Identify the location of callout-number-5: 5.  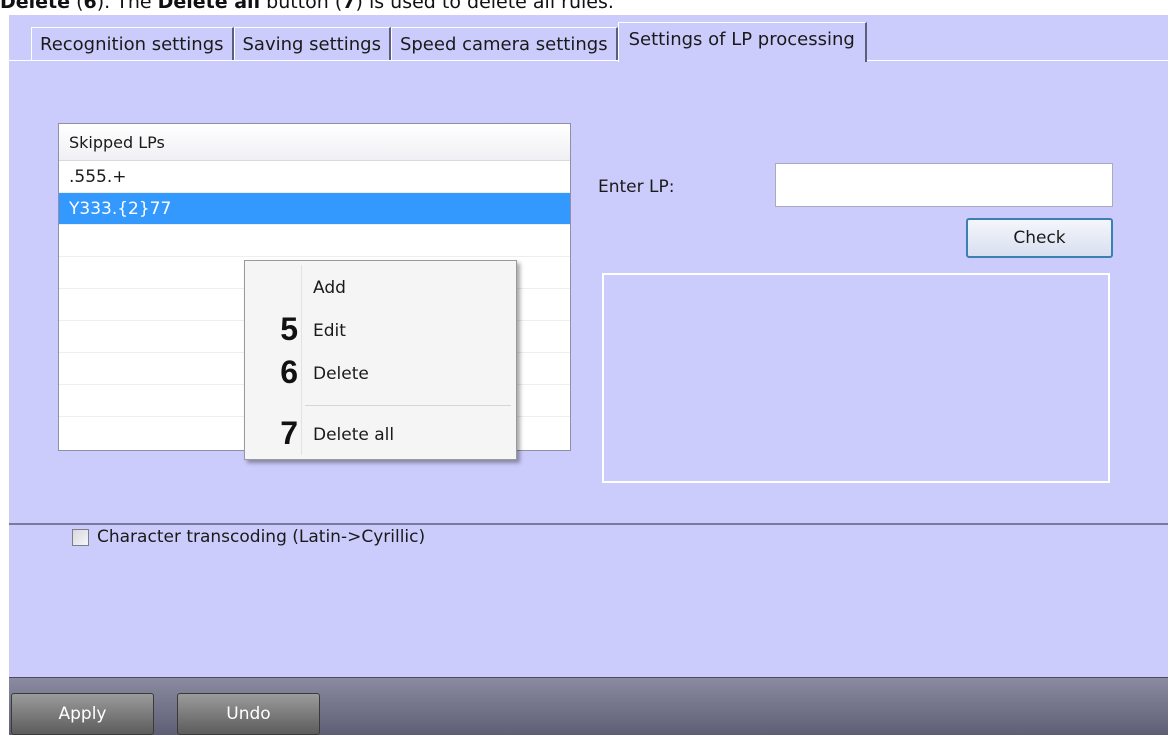
(289, 329).